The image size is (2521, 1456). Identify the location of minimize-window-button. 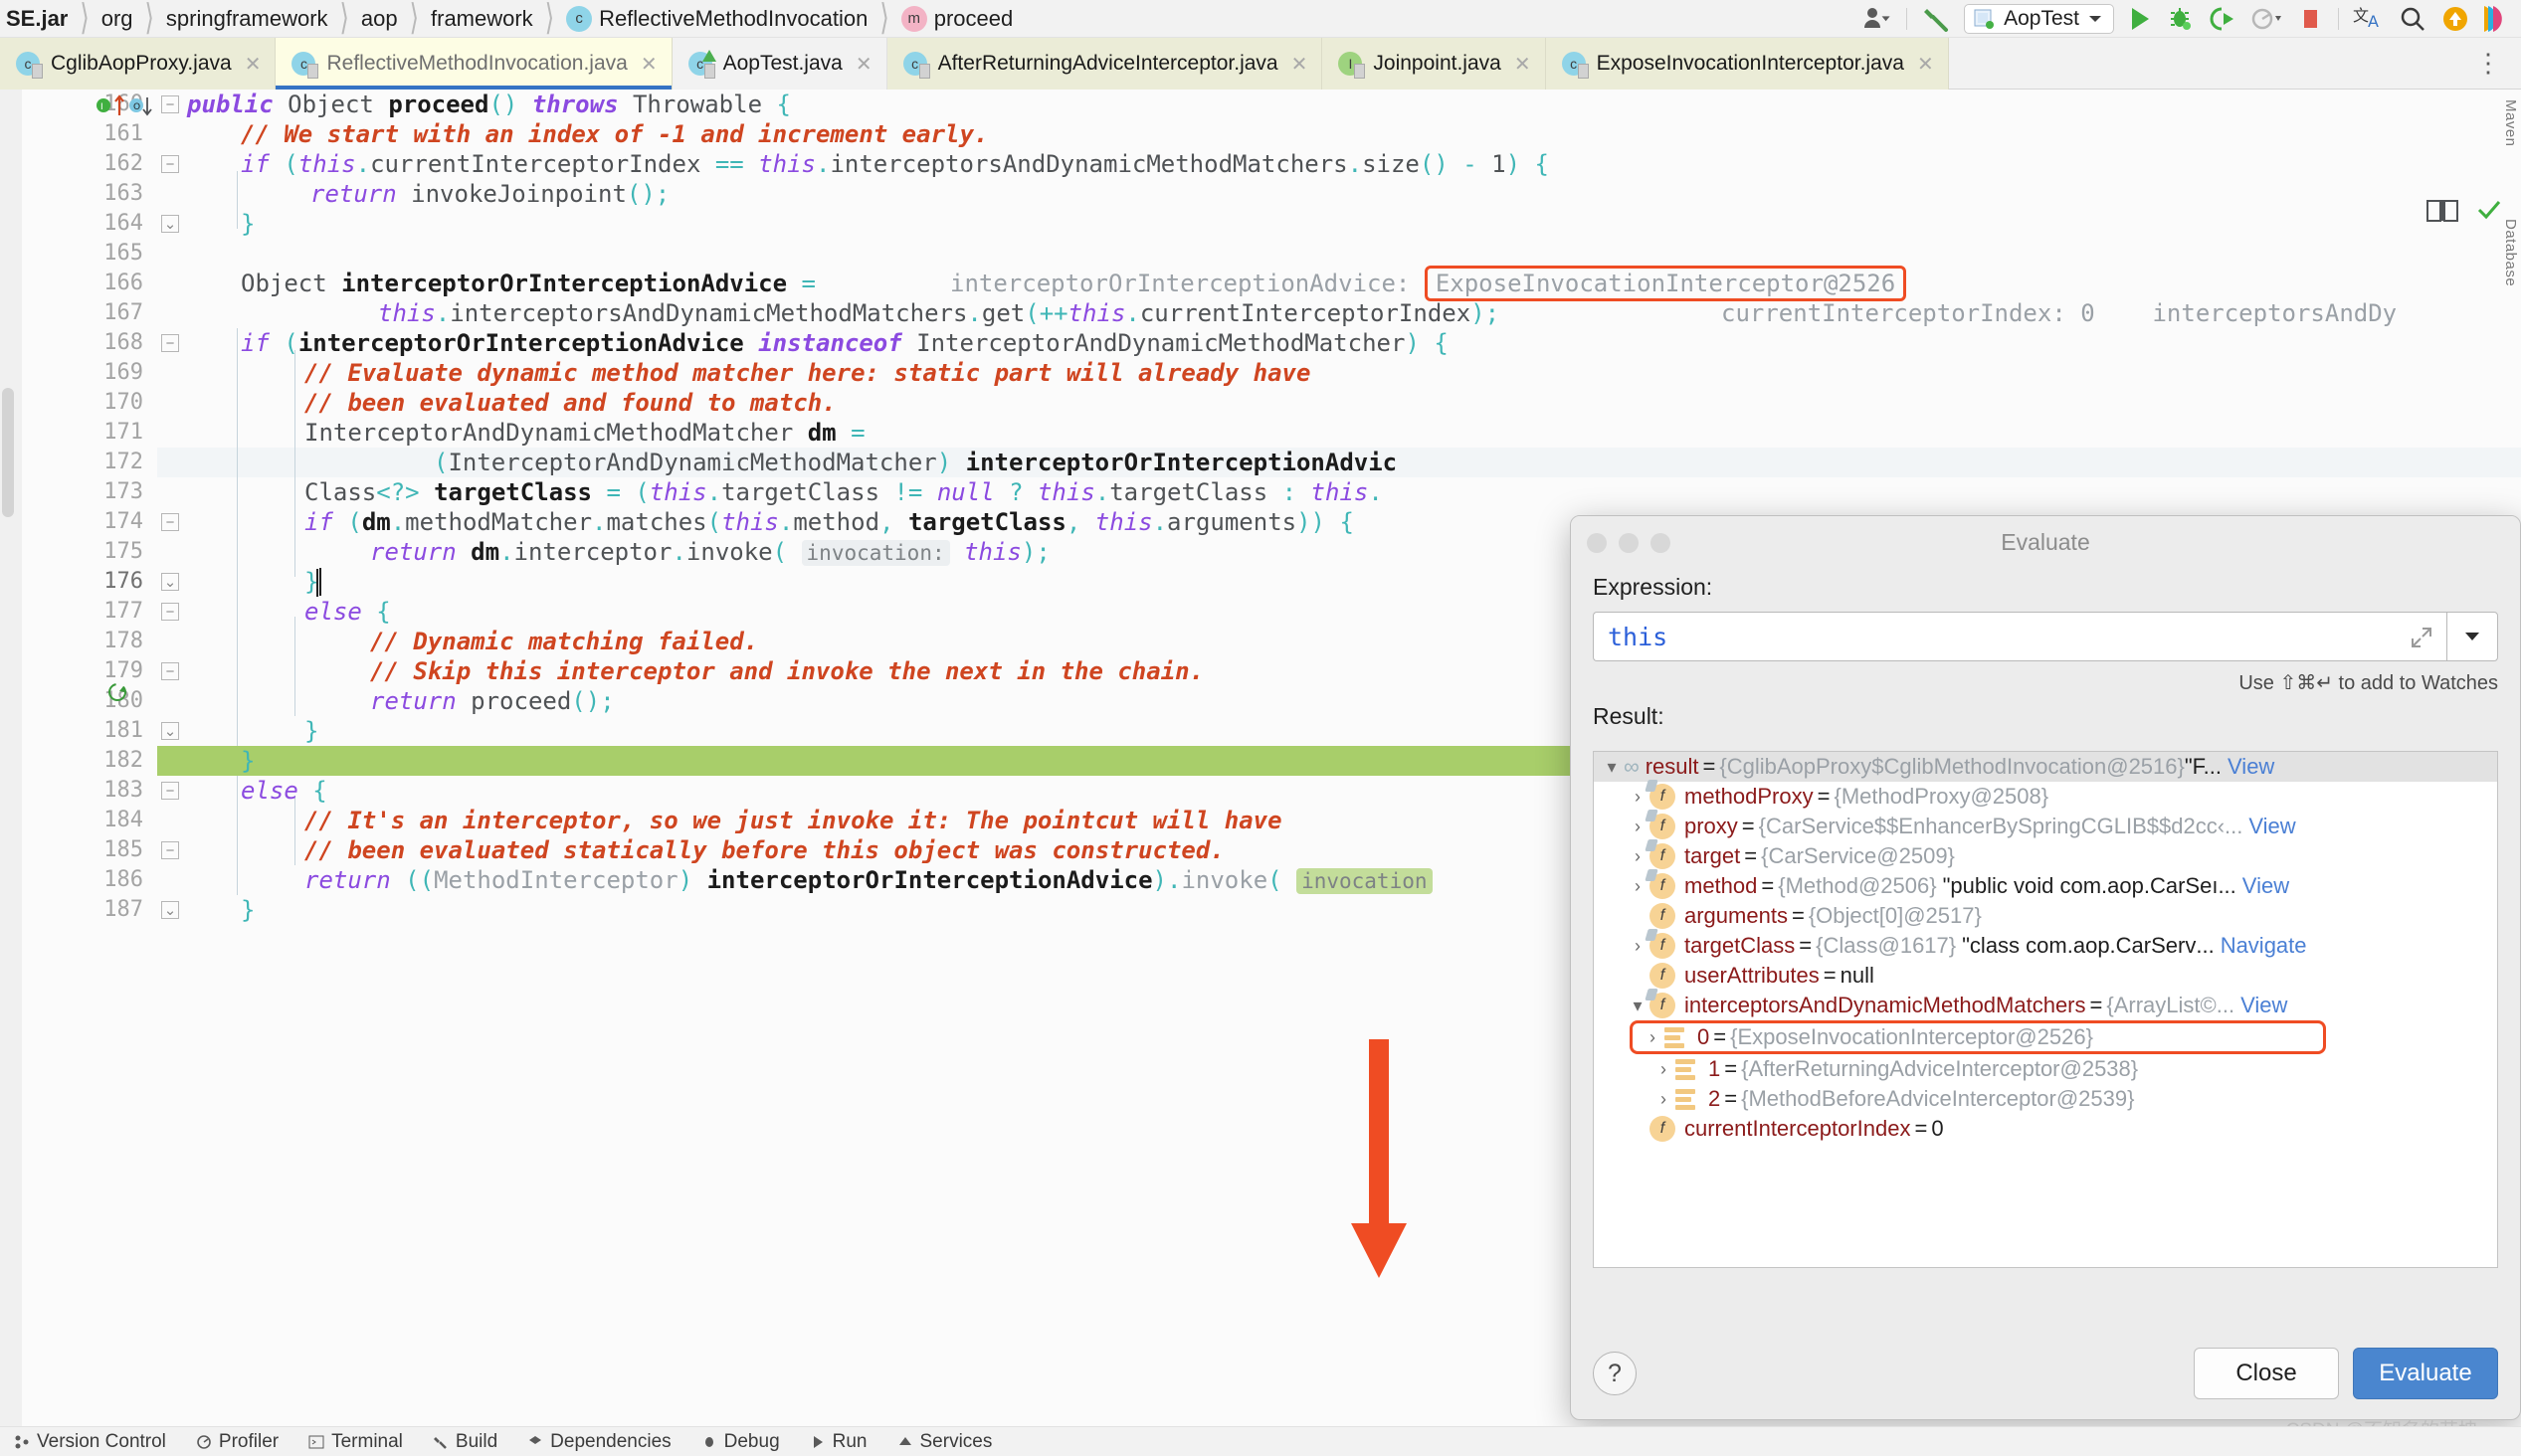
(1629, 543).